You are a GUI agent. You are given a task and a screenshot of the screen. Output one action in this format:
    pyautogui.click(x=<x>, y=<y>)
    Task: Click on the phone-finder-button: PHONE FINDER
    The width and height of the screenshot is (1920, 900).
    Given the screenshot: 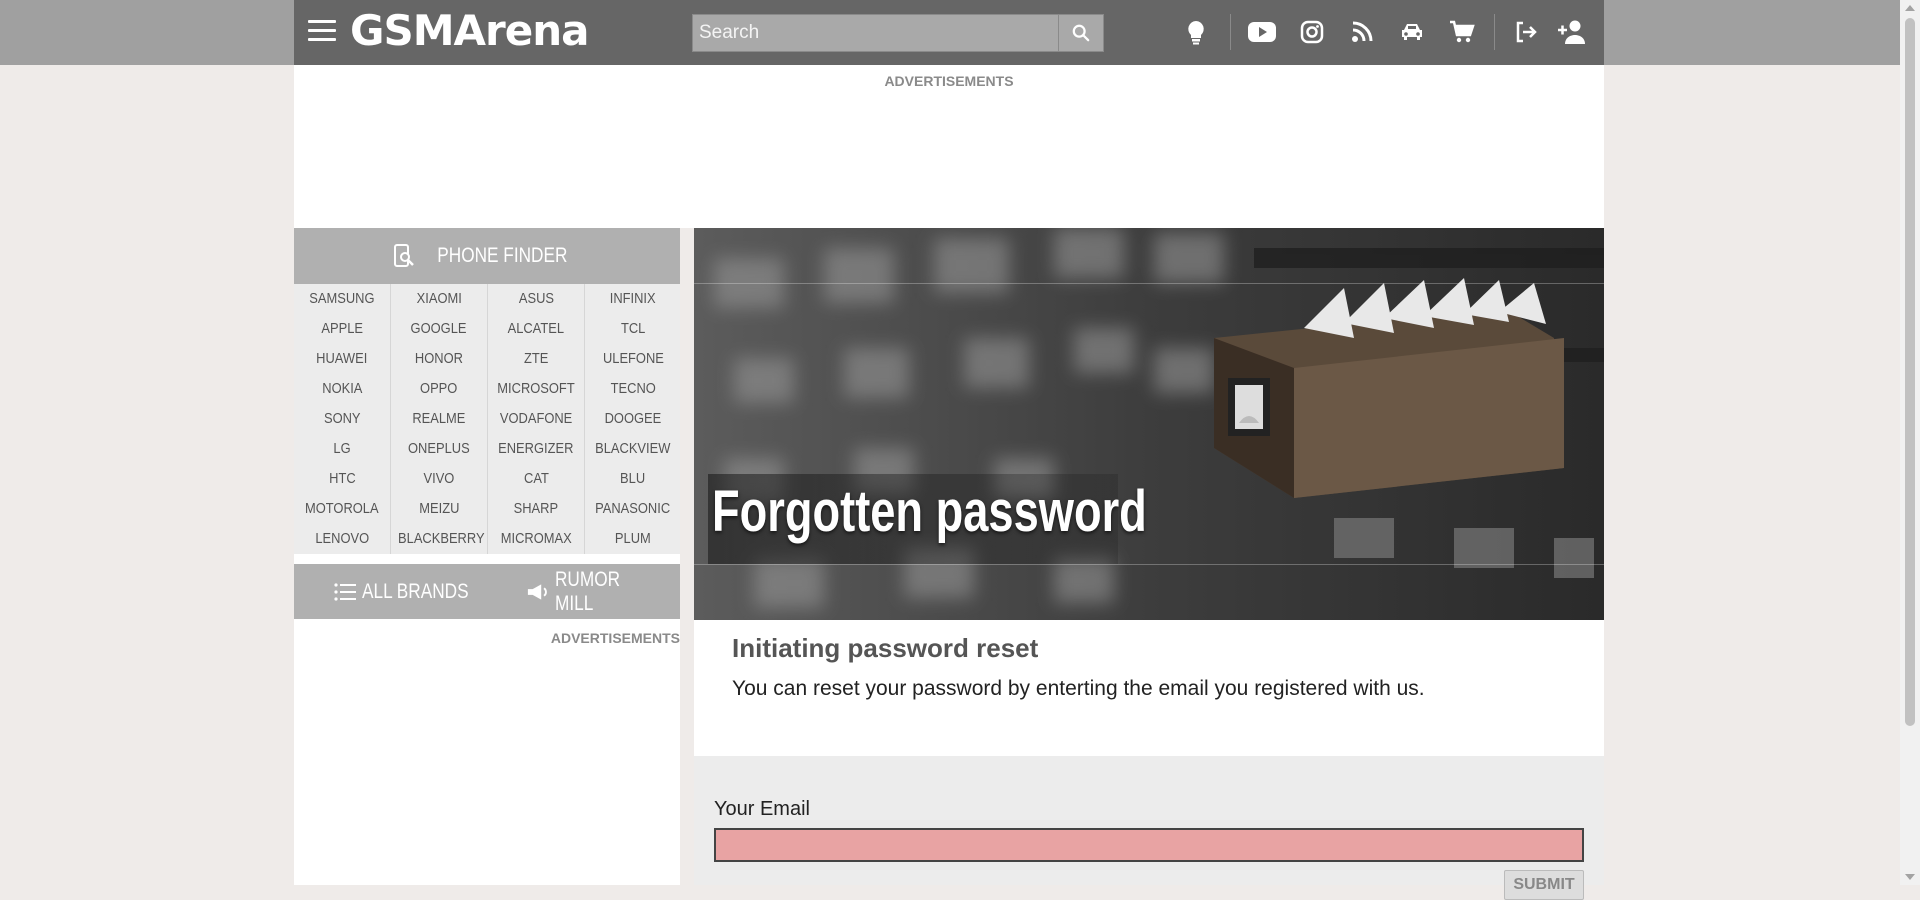 What is the action you would take?
    pyautogui.click(x=487, y=256)
    